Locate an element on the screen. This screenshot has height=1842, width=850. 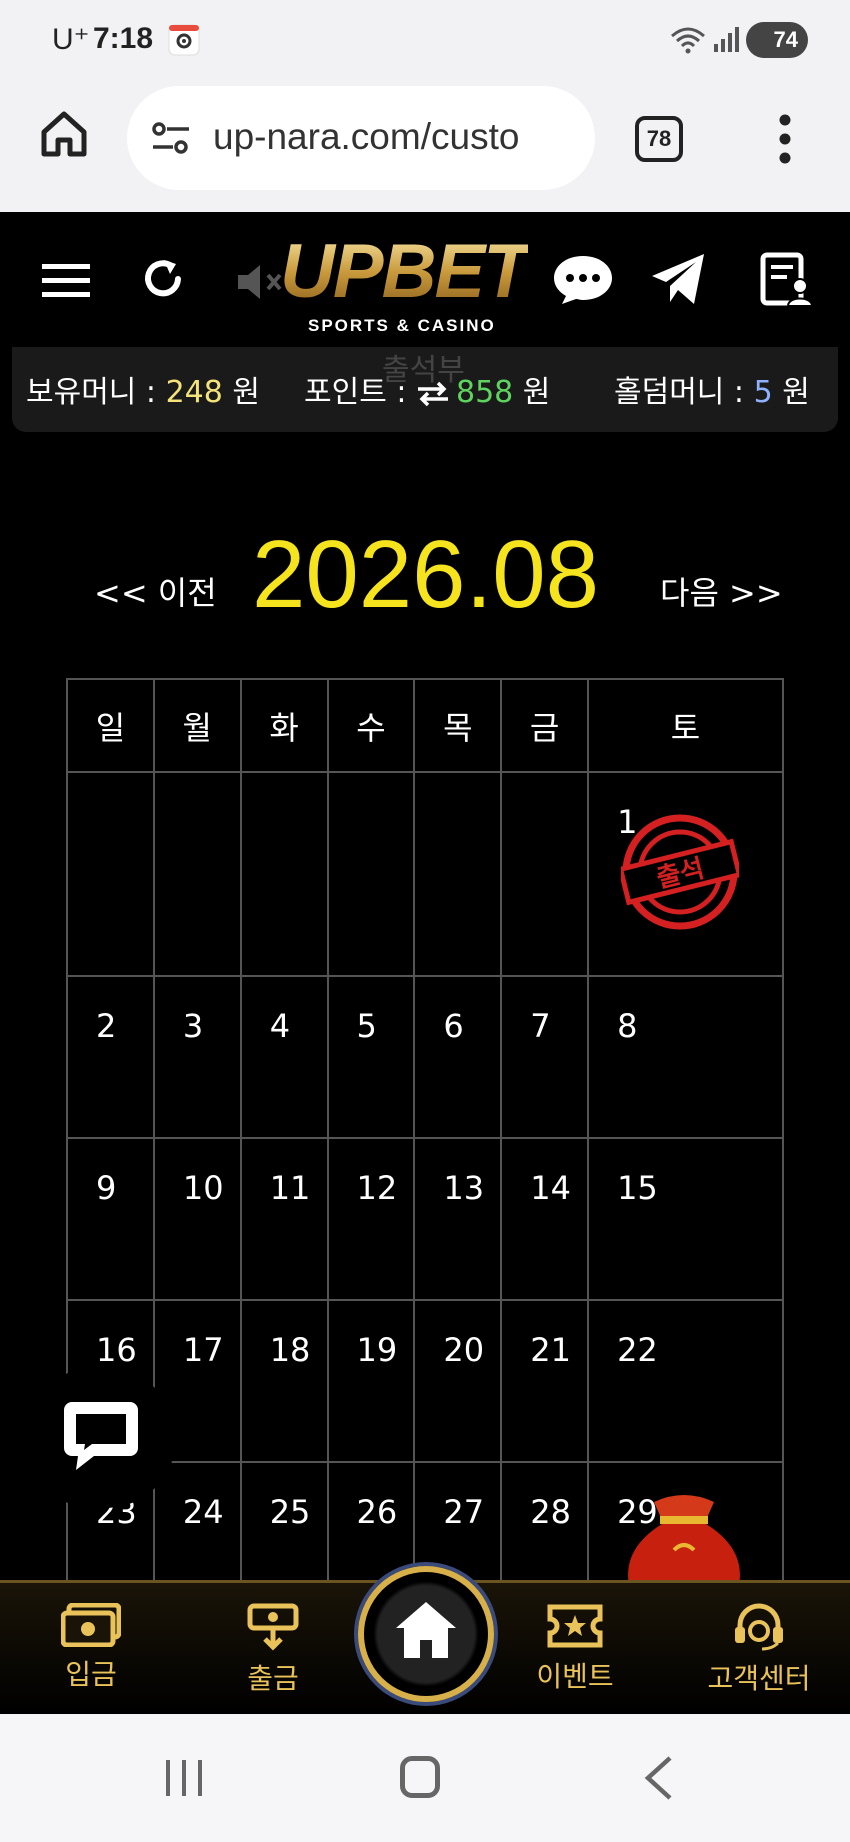
prev-month-button: << 이전 is located at coordinates (155, 591).